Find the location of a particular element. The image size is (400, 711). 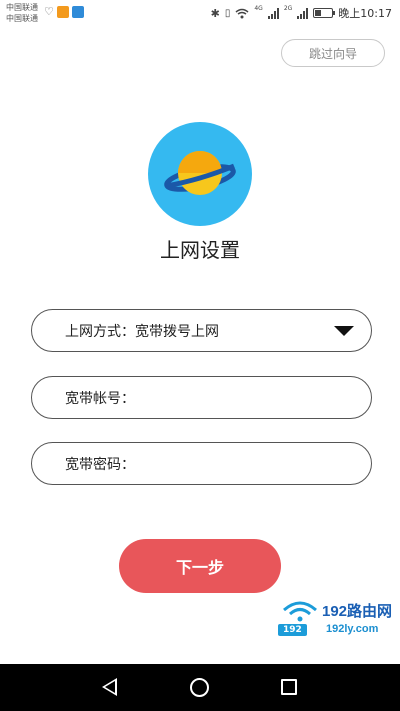

password-label: 宽带密码： is located at coordinates (100, 464).